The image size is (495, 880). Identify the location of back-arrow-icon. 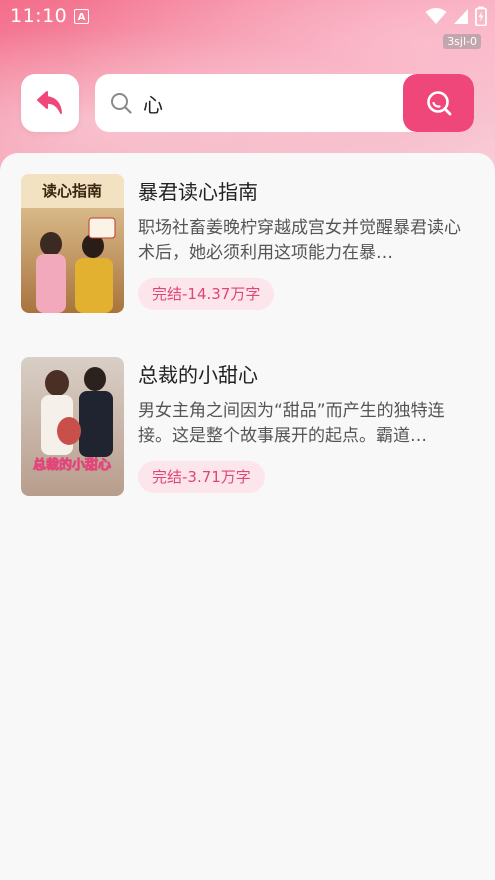
(49, 102).